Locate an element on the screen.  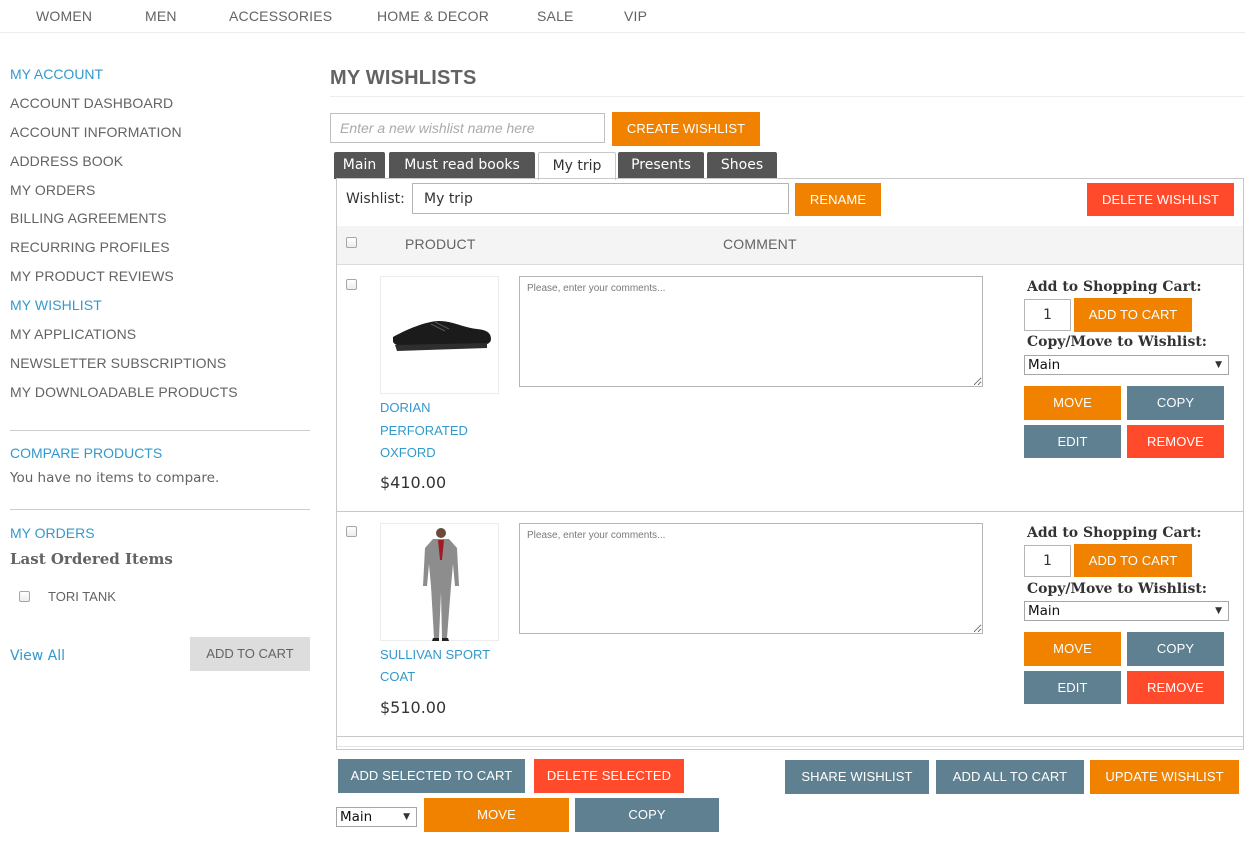
sidebar-item-my-orders: MY ORDERS is located at coordinates (52, 190).